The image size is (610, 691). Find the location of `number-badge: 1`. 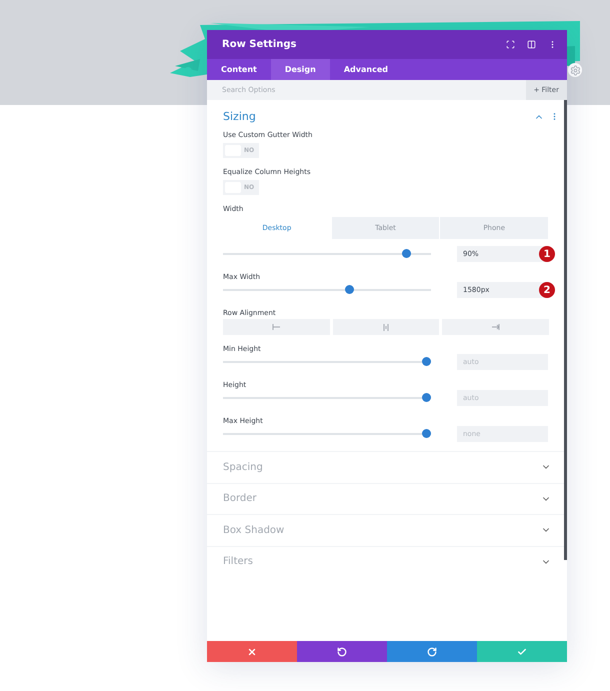

number-badge: 1 is located at coordinates (547, 254).